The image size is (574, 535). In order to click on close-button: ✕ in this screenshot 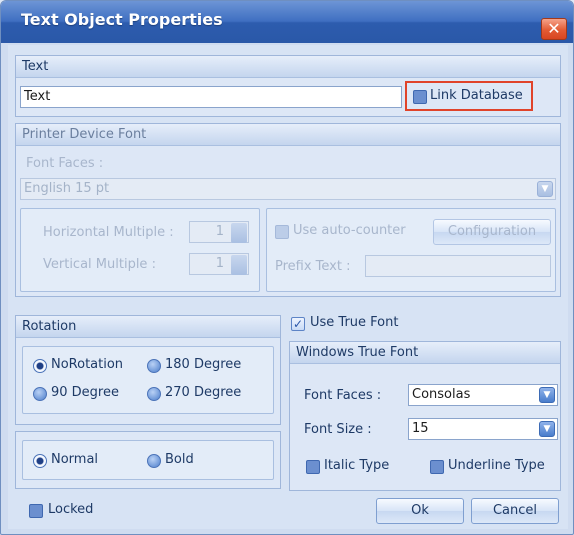, I will do `click(554, 29)`.